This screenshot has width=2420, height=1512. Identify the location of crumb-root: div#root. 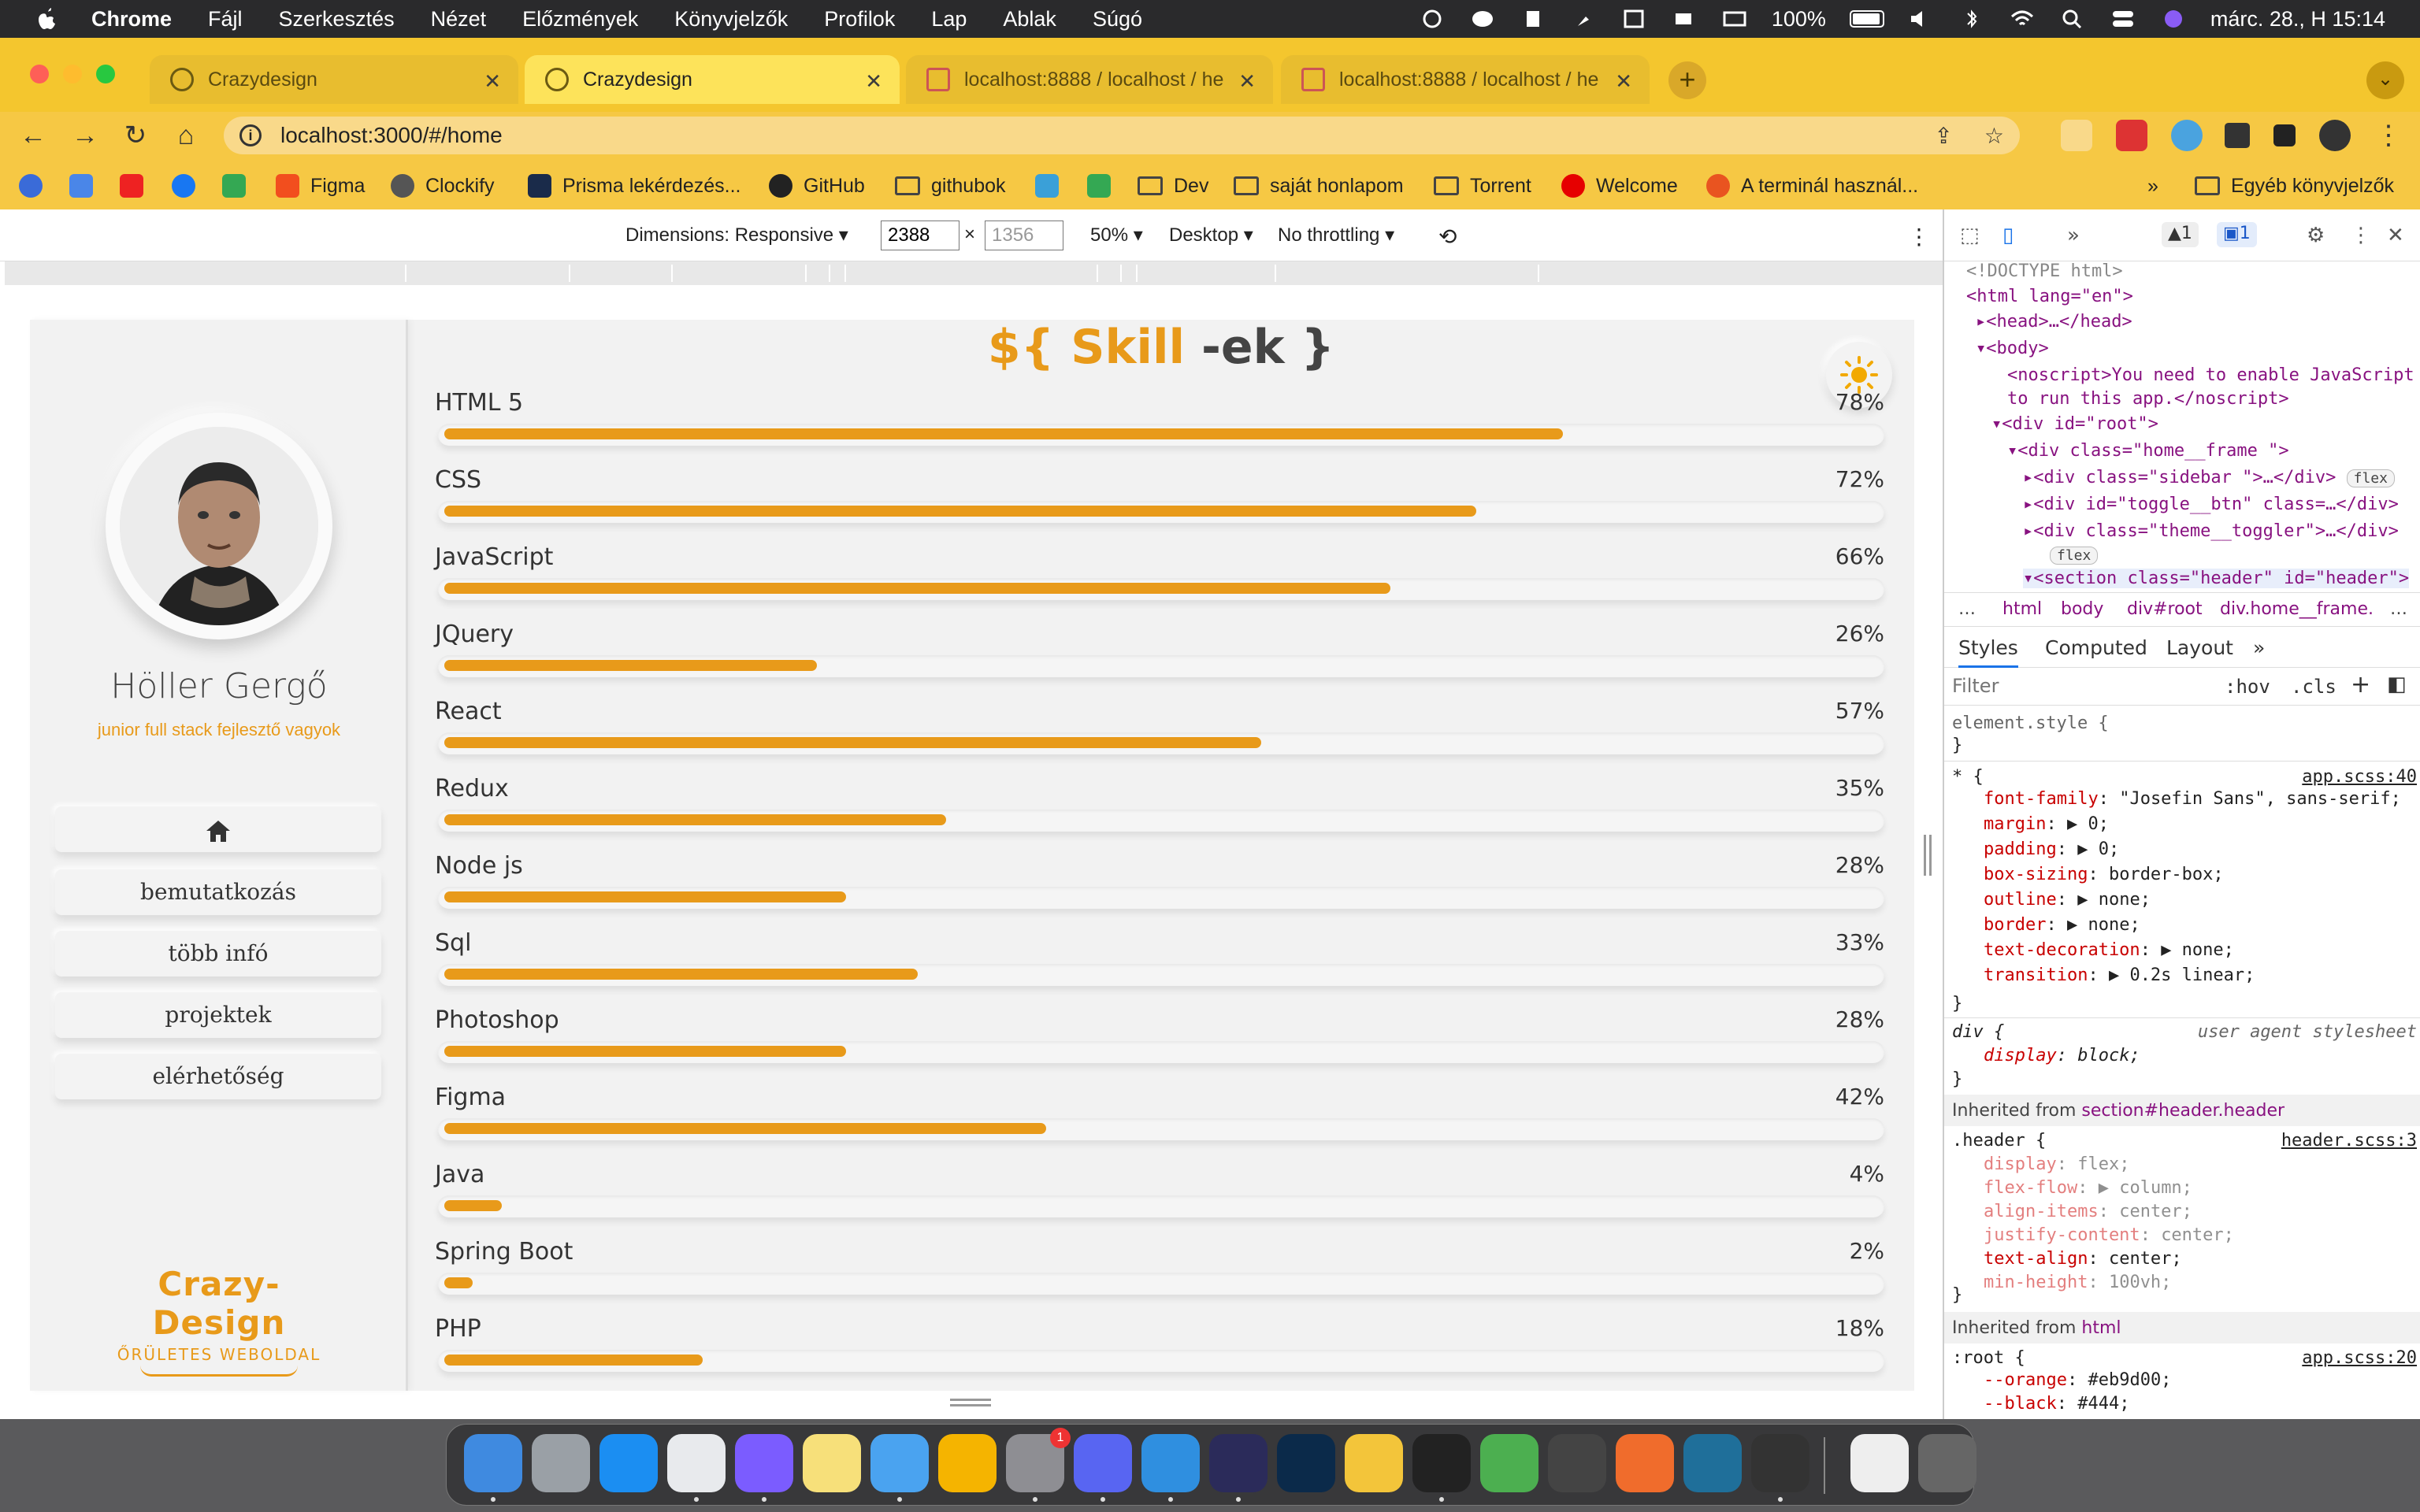
(2165, 609).